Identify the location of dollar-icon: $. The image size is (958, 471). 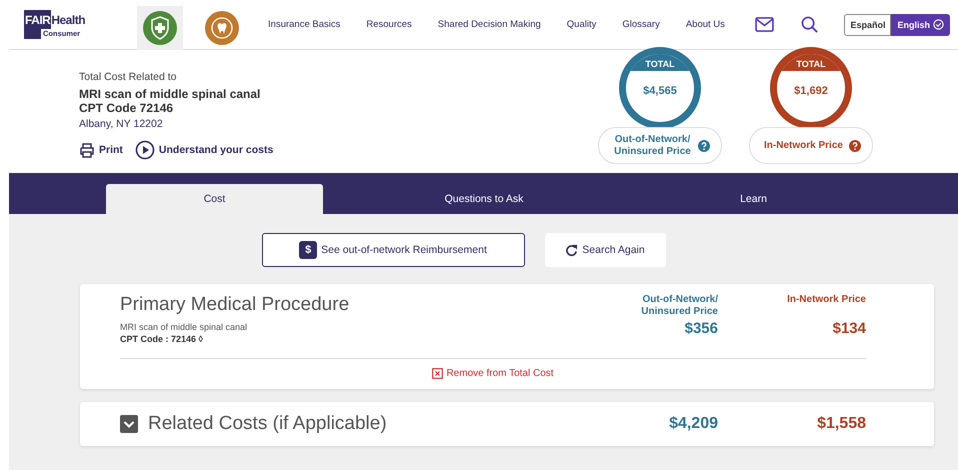
(308, 250).